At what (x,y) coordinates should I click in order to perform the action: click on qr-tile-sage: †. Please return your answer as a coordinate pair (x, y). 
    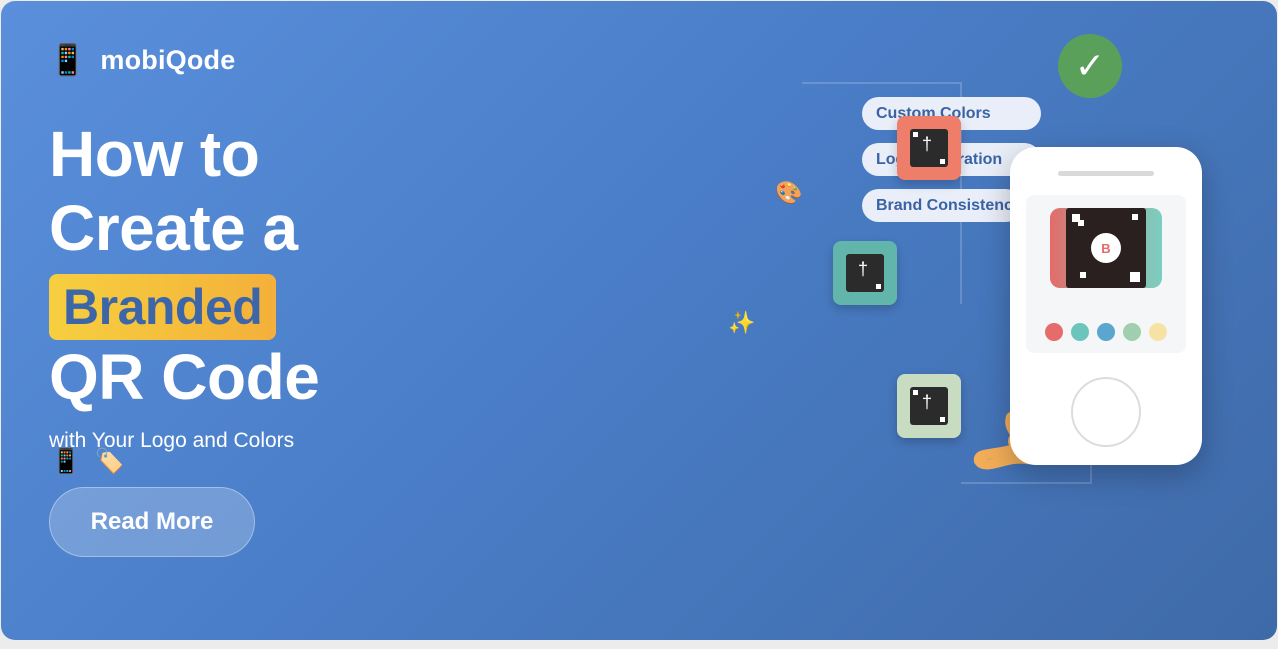
    Looking at the image, I should click on (929, 406).